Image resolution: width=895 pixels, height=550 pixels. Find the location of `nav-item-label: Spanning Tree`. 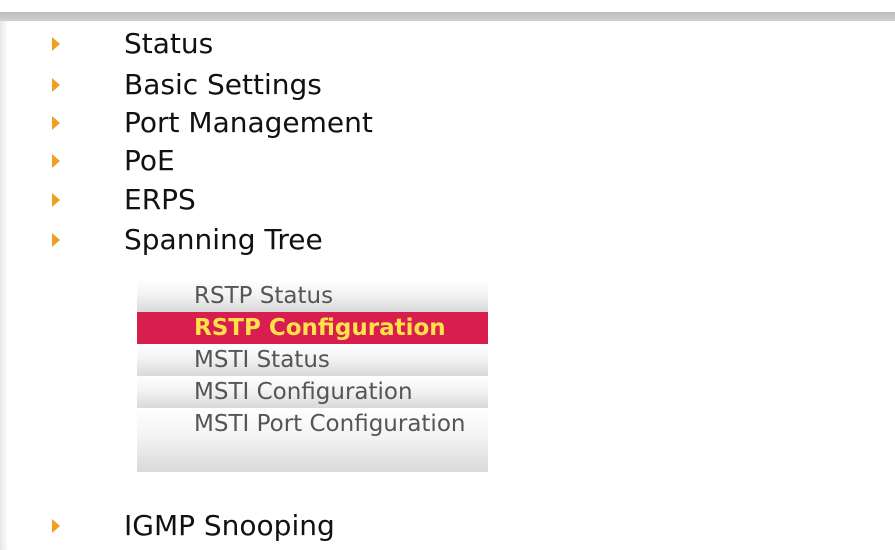

nav-item-label: Spanning Tree is located at coordinates (223, 239).